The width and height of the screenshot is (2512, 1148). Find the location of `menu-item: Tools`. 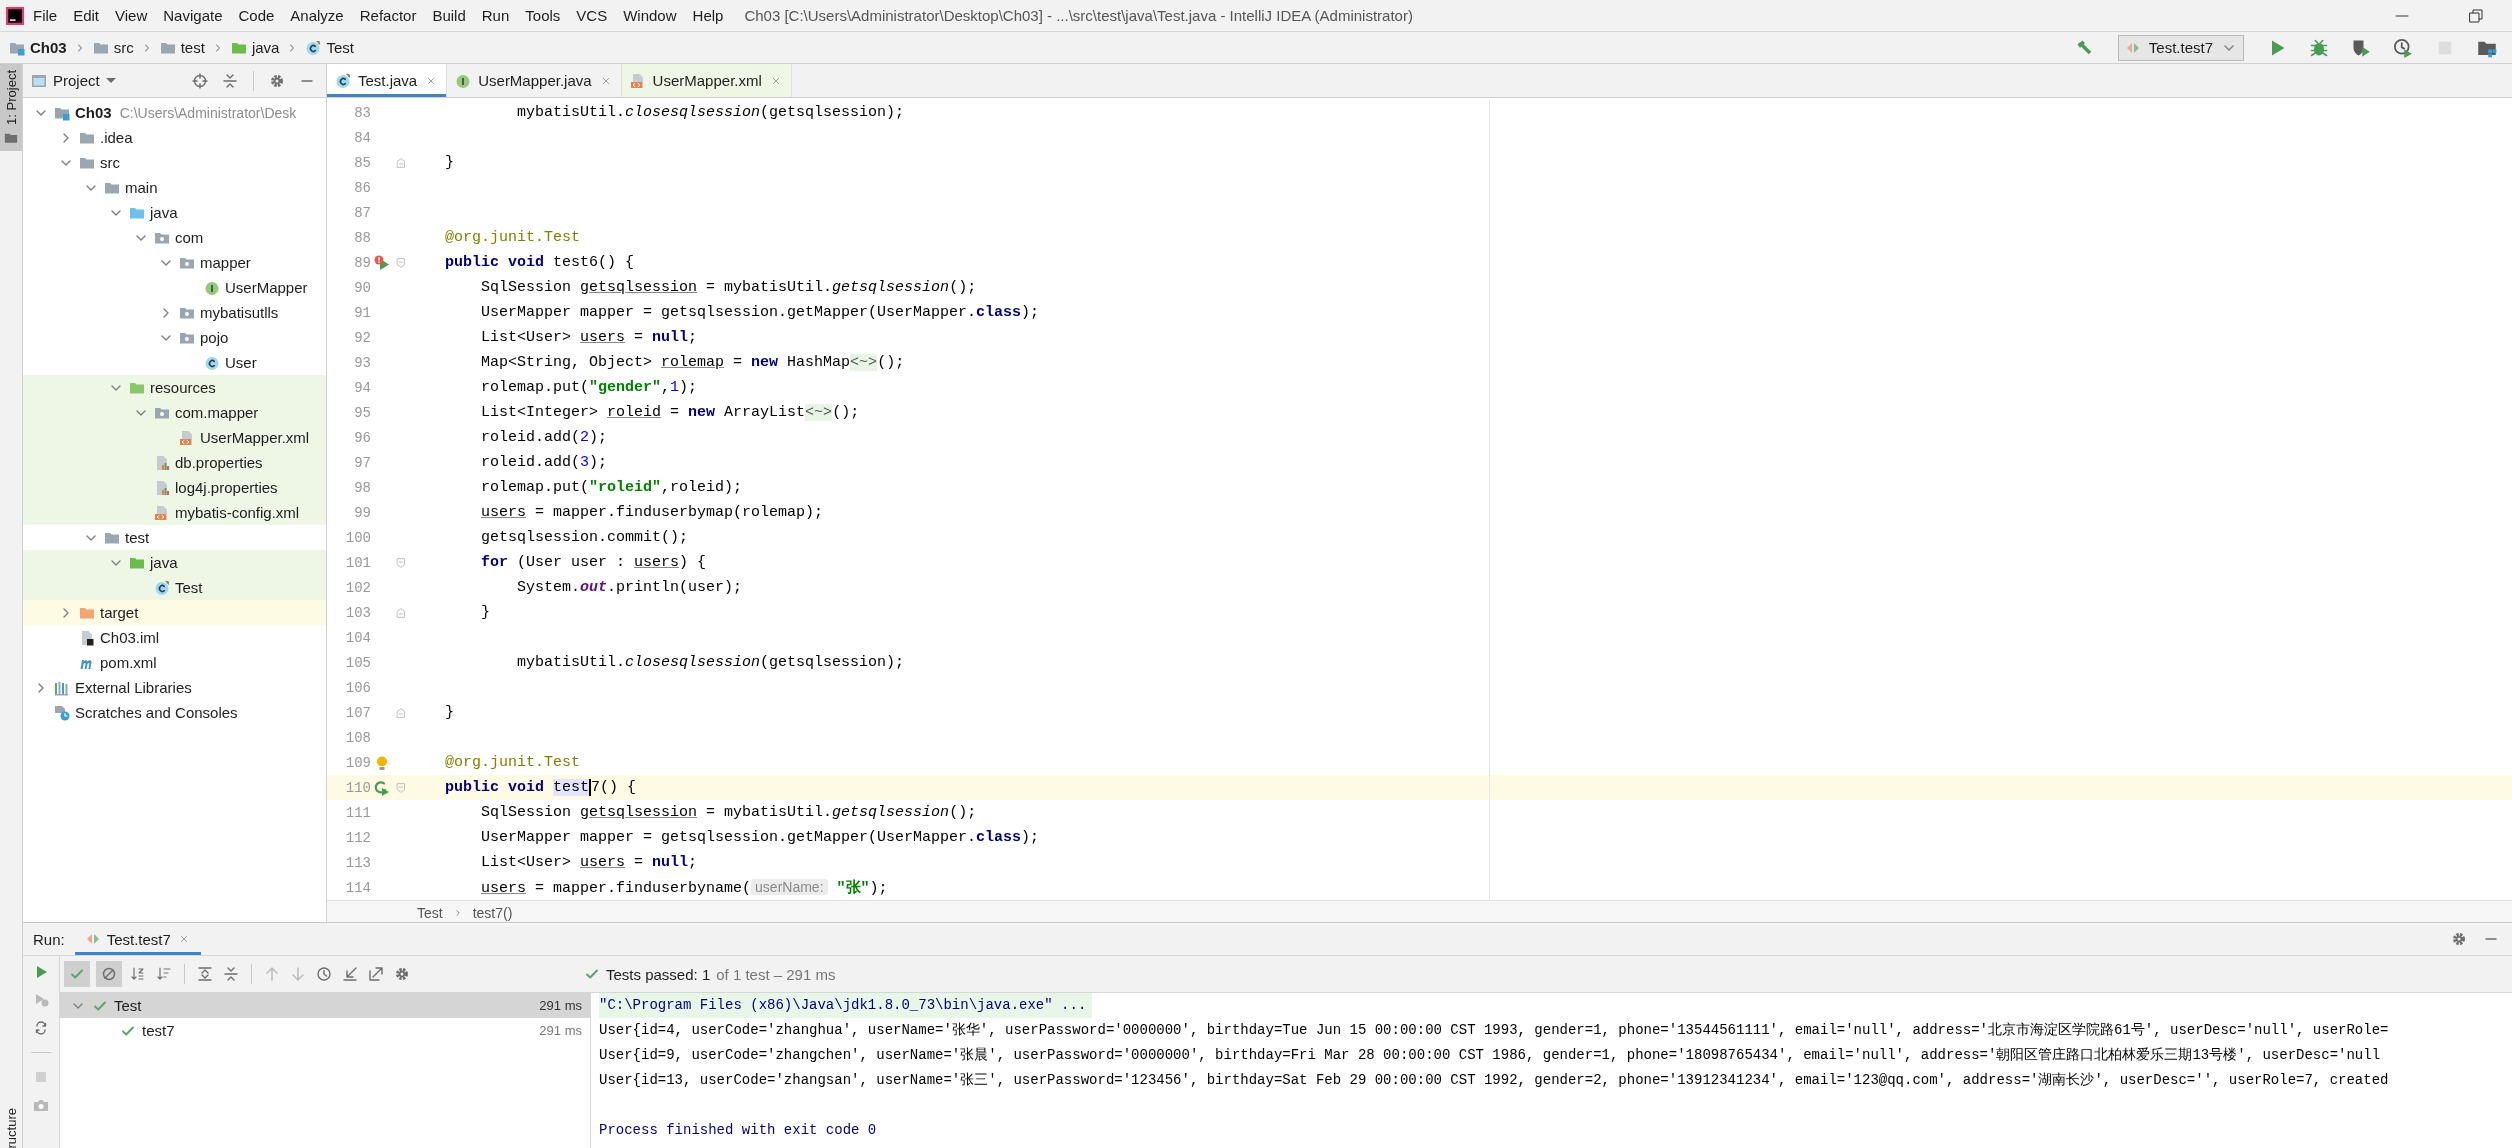

menu-item: Tools is located at coordinates (543, 15).